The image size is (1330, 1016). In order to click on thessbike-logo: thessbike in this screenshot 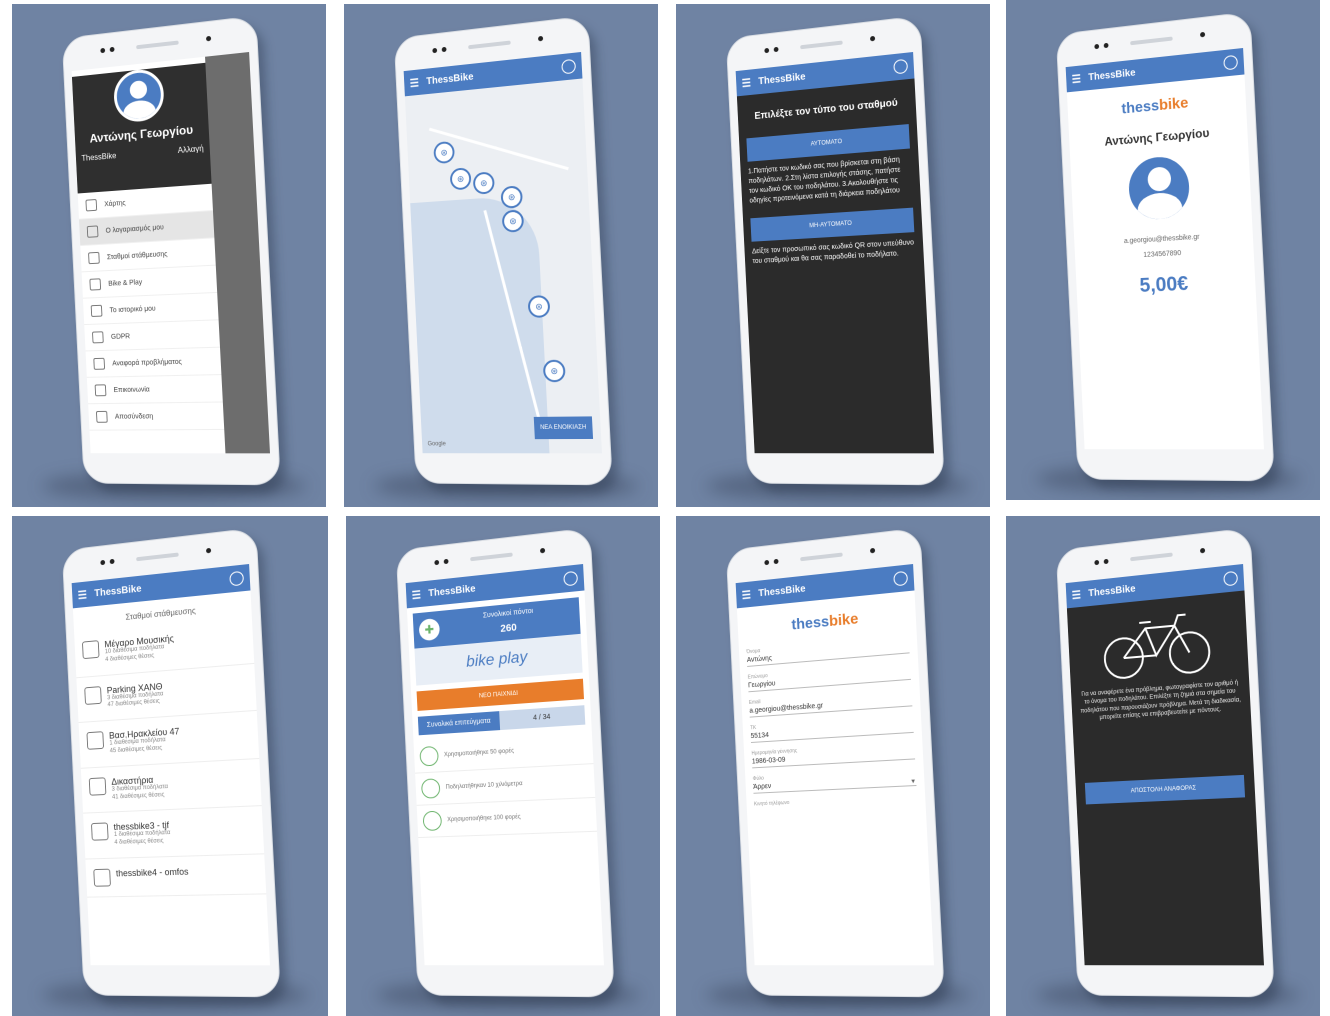, I will do `click(827, 622)`.